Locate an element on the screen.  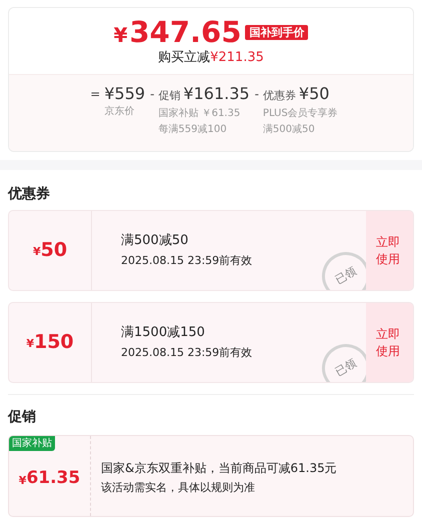
promotion-description: 国家&京东双重补贴，当前商品可减61.35元 is located at coordinates (219, 468).